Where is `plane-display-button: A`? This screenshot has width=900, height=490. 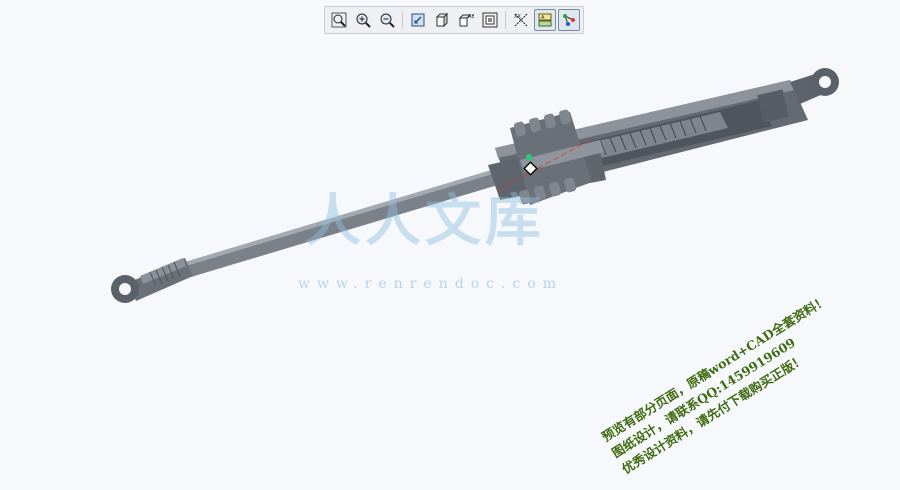 plane-display-button: A is located at coordinates (545, 20).